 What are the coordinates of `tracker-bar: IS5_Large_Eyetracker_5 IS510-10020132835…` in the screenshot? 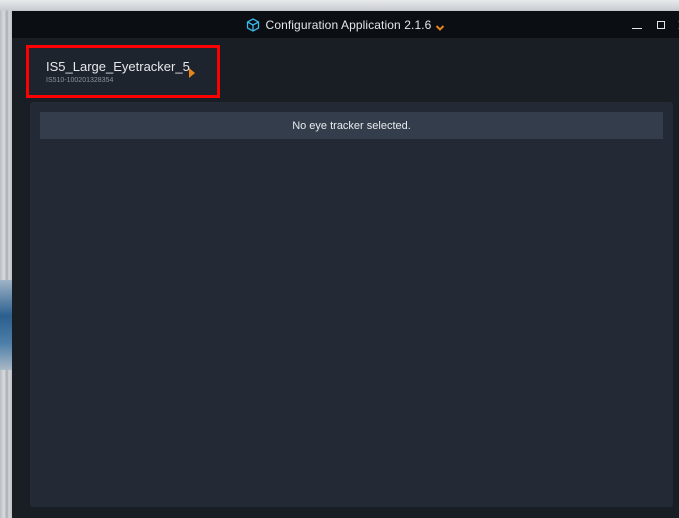 It's located at (345, 72).